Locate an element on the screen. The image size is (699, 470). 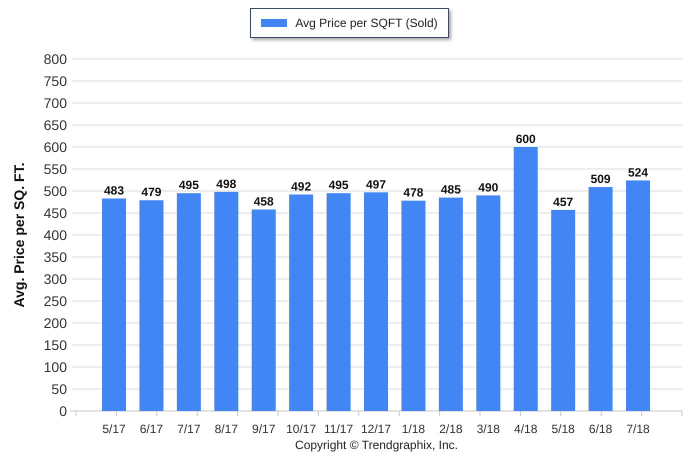
y-tick-label: 750 is located at coordinates (55, 81).